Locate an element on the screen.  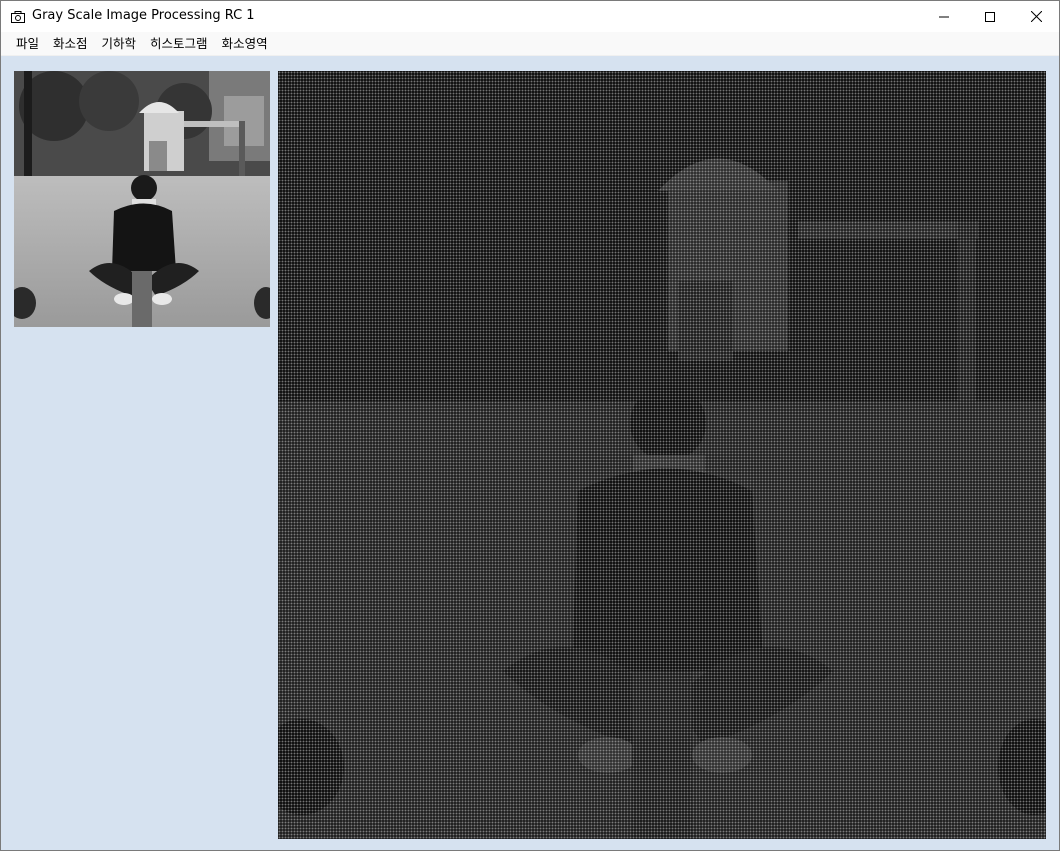
minimize-button is located at coordinates (944, 16).